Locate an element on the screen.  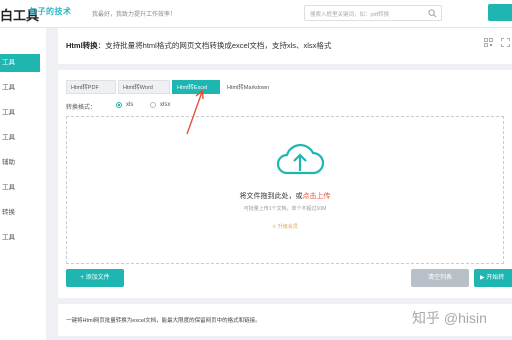
tool-title-bold: Html转换 is located at coordinates (82, 45).